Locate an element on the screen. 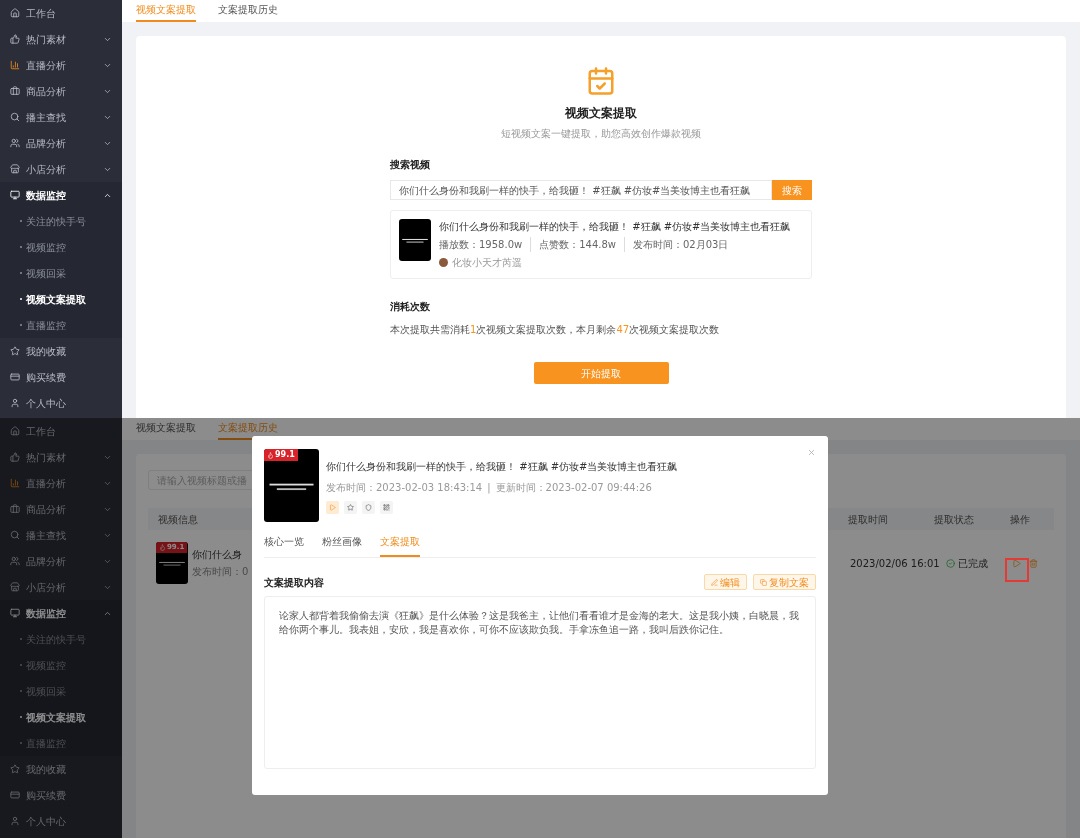 This screenshot has height=838, width=1080. video-title: 你们什么身 is located at coordinates (217, 555).